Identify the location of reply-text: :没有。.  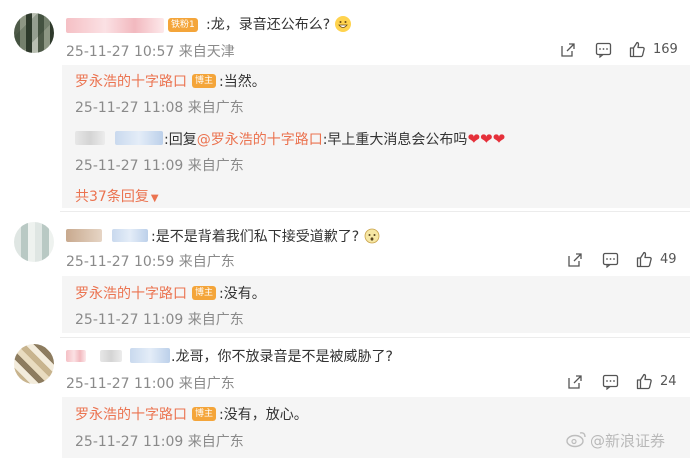
(242, 294).